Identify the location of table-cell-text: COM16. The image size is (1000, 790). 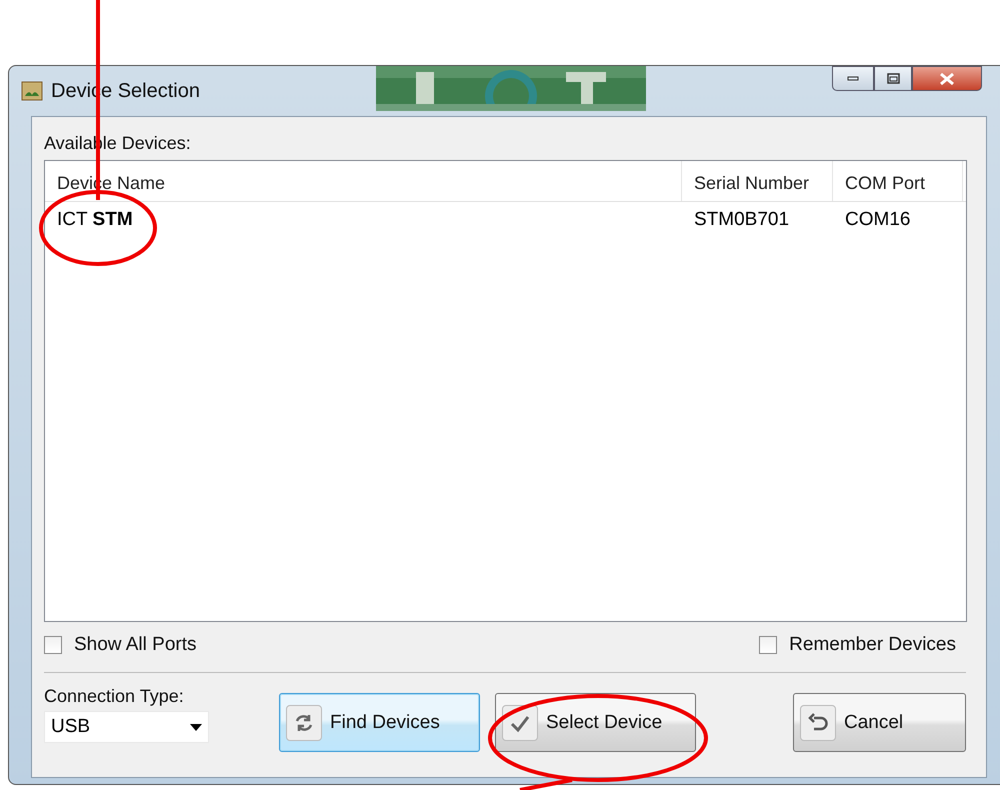
(878, 220).